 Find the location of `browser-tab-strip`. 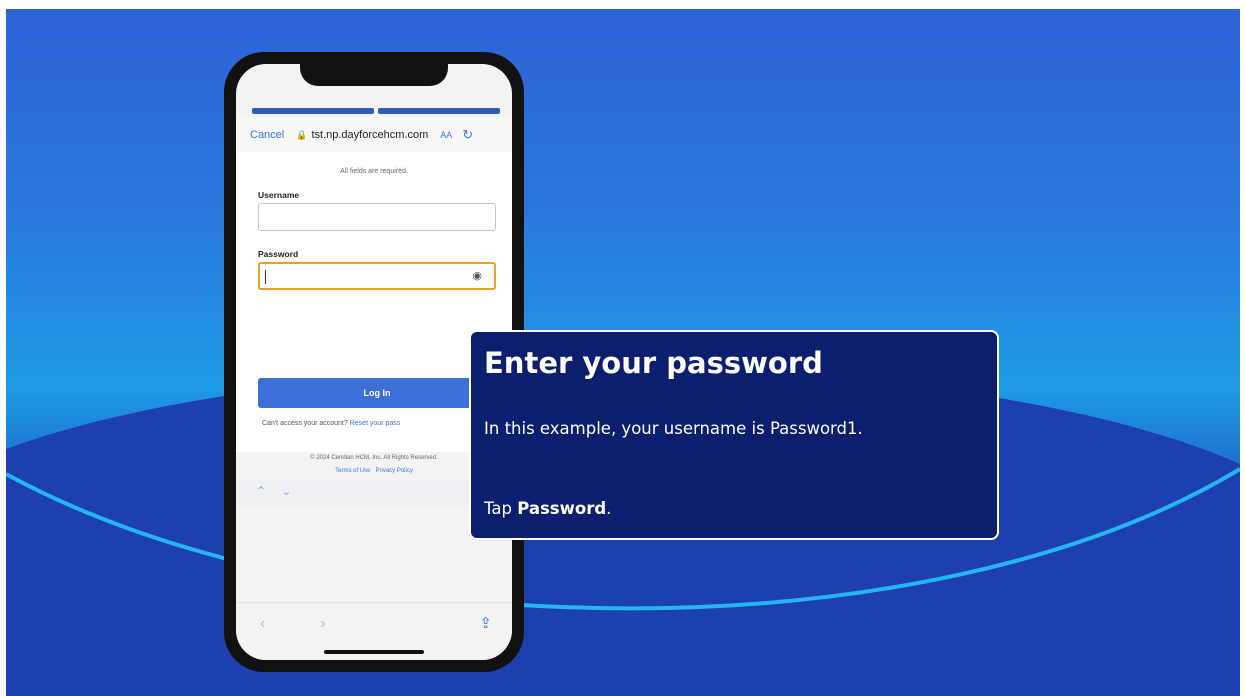

browser-tab-strip is located at coordinates (376, 111).